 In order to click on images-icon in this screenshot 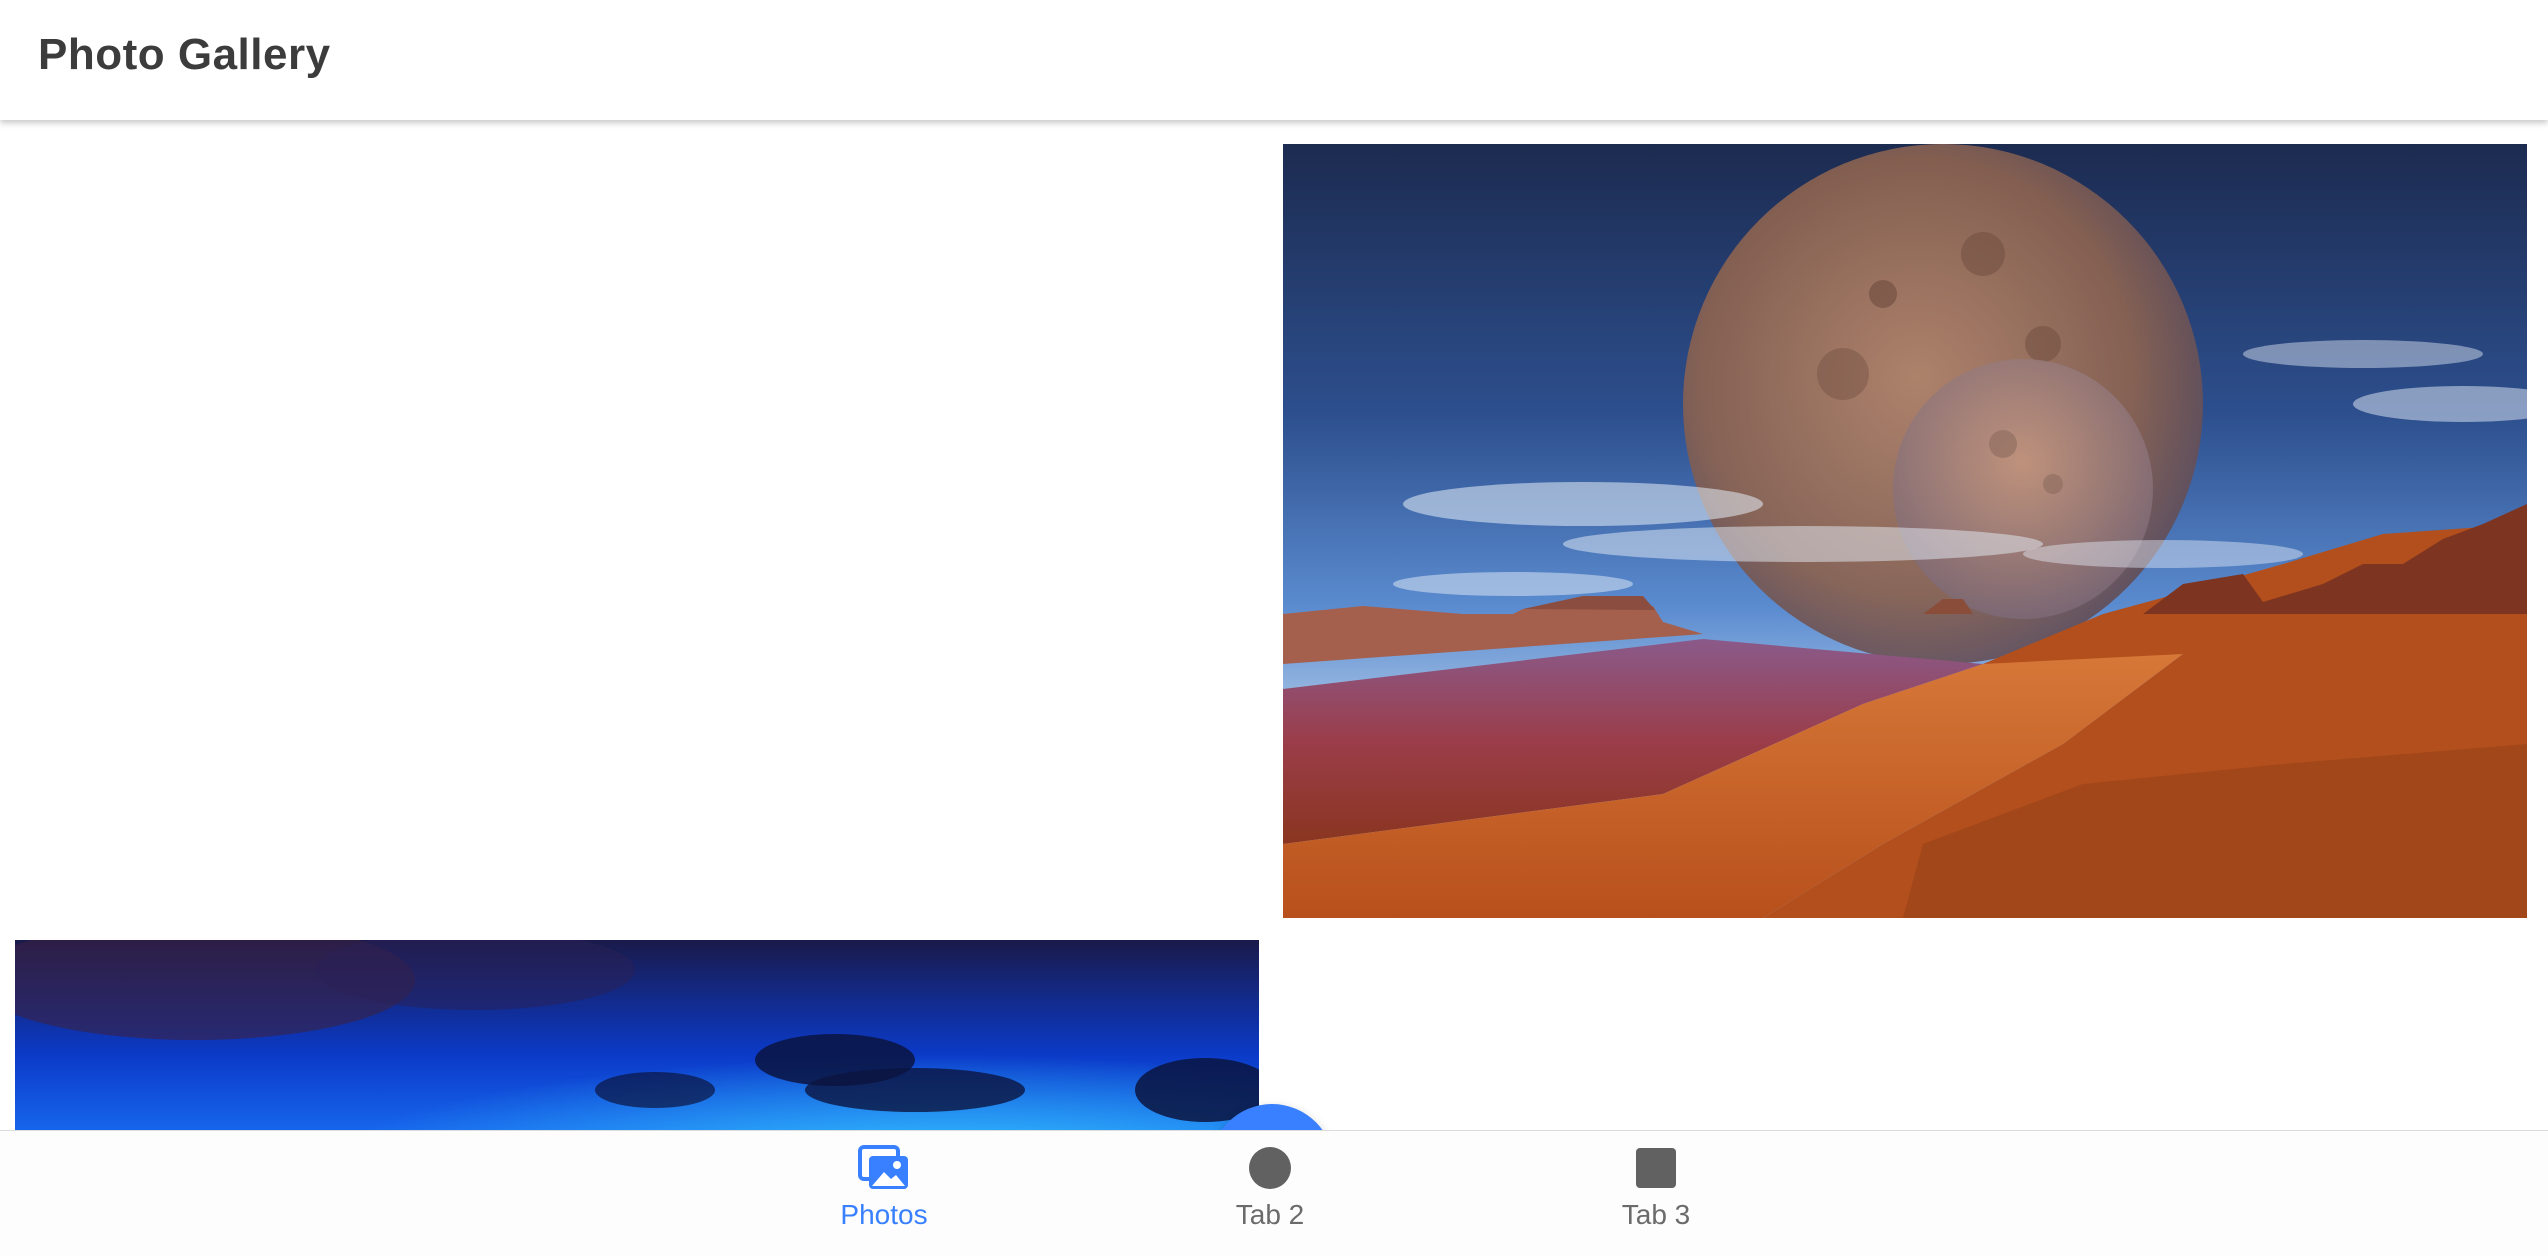, I will do `click(884, 1168)`.